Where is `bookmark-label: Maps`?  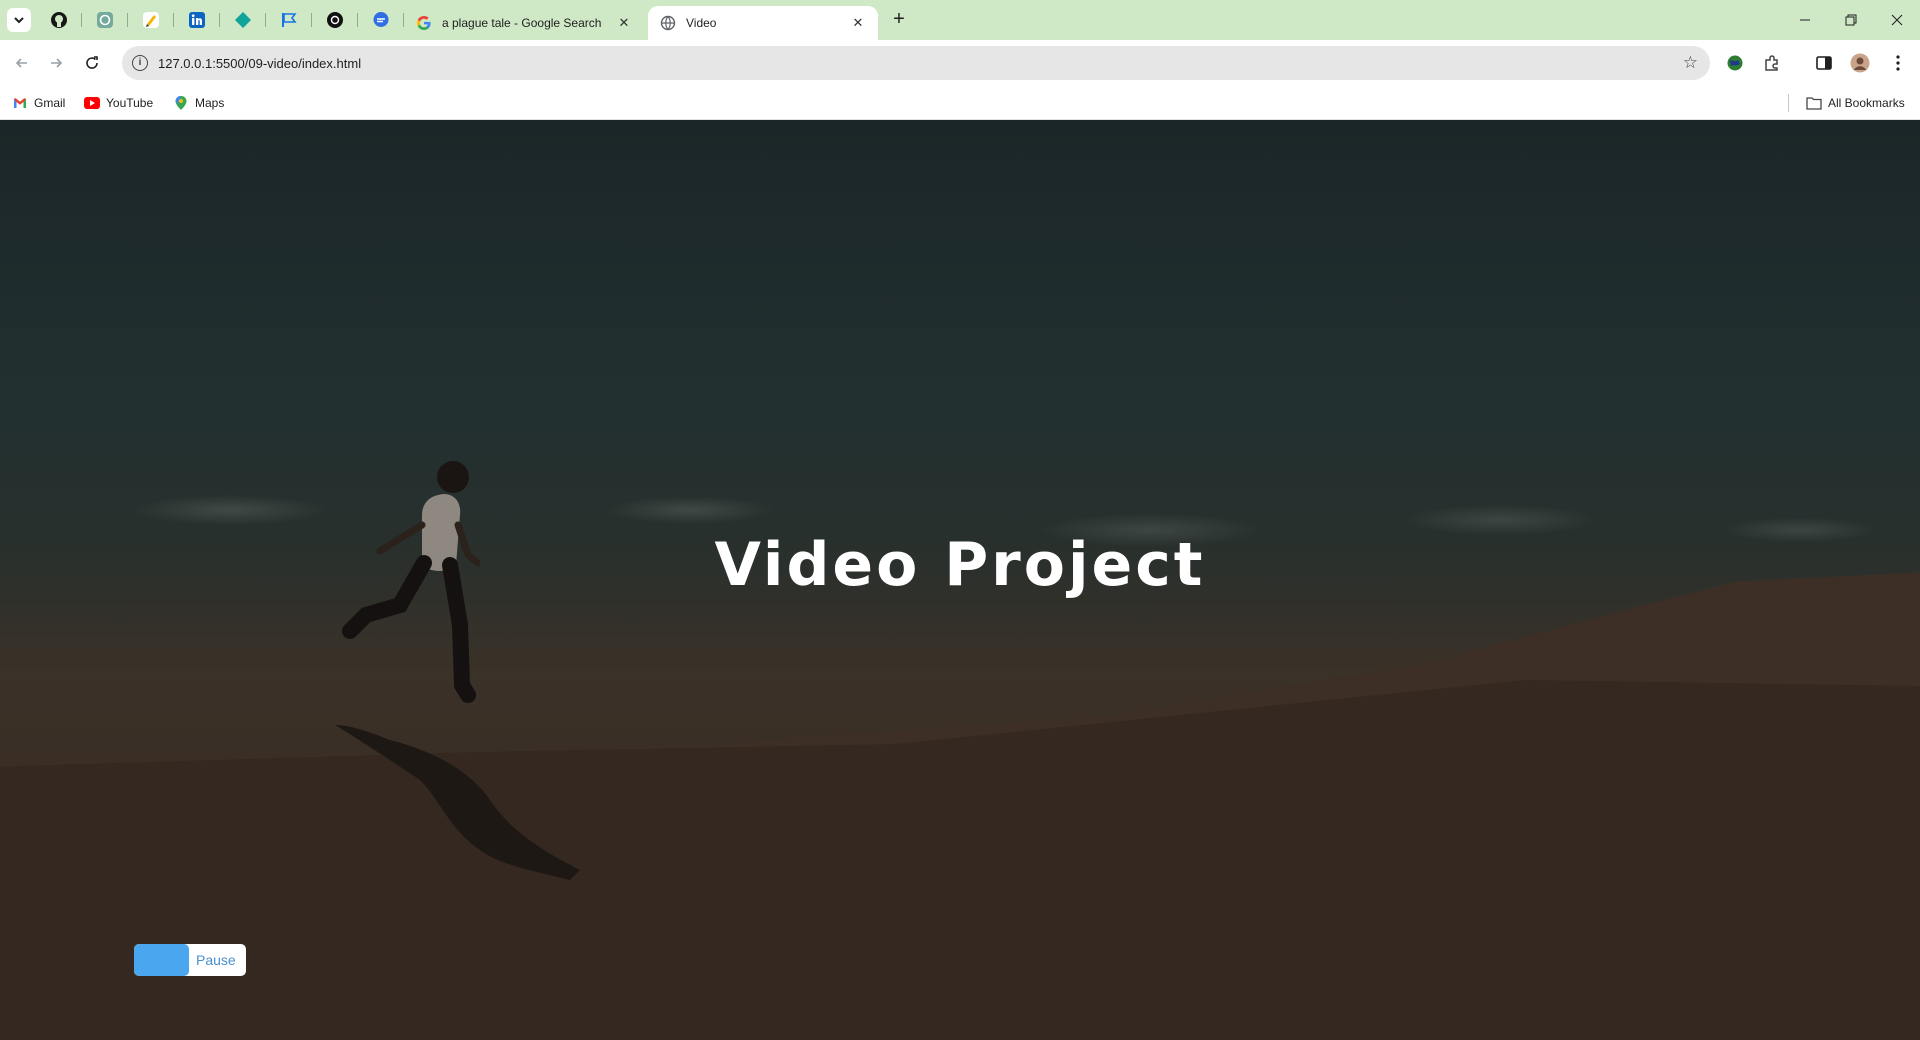
bookmark-label: Maps is located at coordinates (210, 103).